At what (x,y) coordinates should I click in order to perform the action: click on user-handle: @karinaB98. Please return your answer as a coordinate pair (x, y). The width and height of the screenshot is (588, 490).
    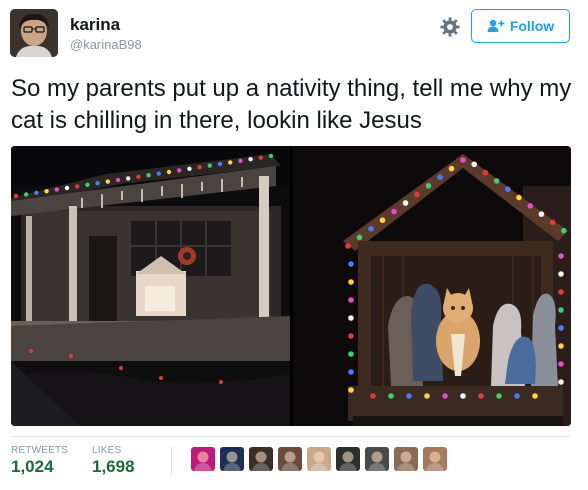
    Looking at the image, I should click on (106, 44).